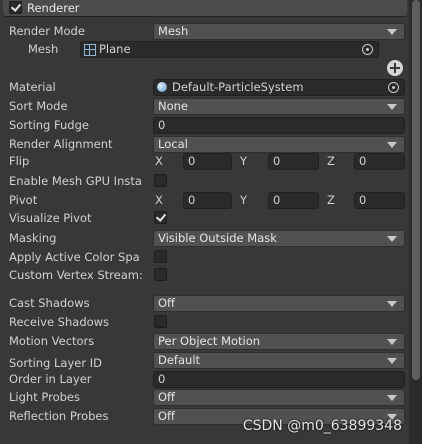 The image size is (422, 444). I want to click on sorting-layer-dropdown: Default, so click(279, 360).